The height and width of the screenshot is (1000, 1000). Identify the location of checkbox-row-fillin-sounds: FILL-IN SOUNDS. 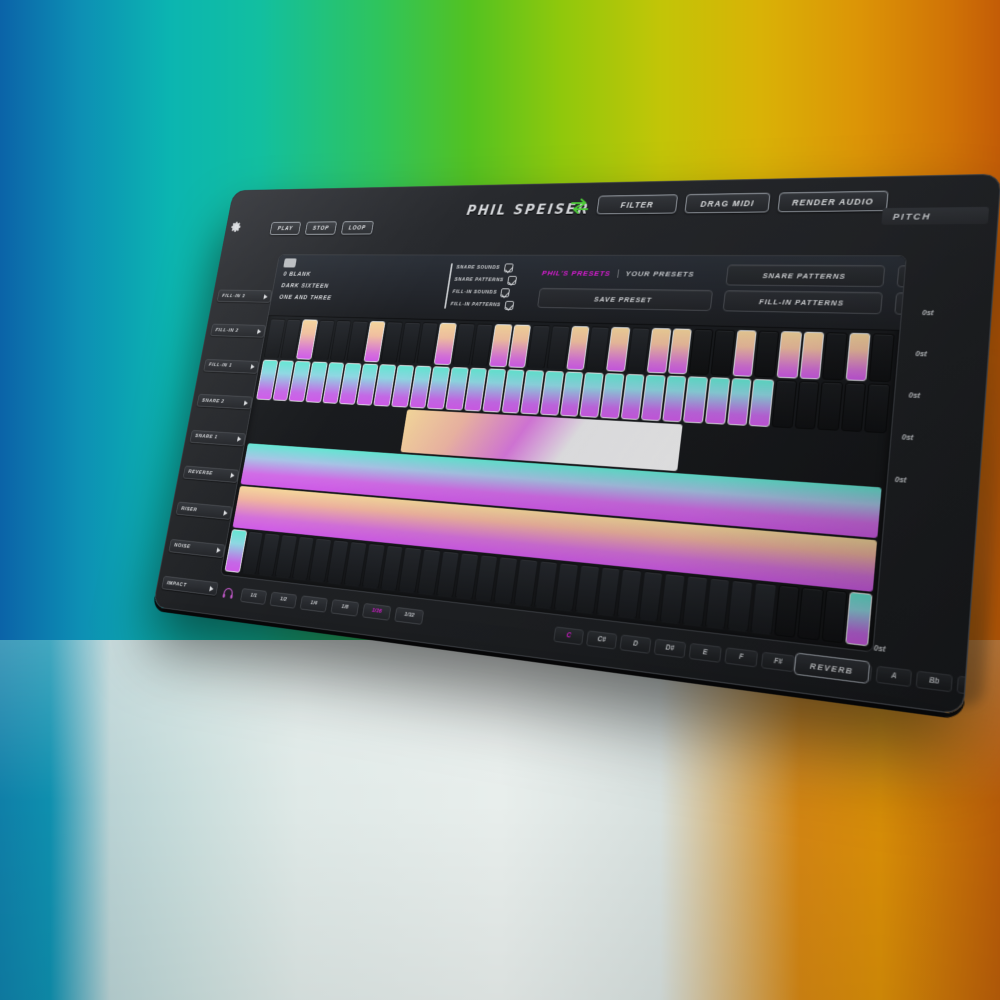
(484, 293).